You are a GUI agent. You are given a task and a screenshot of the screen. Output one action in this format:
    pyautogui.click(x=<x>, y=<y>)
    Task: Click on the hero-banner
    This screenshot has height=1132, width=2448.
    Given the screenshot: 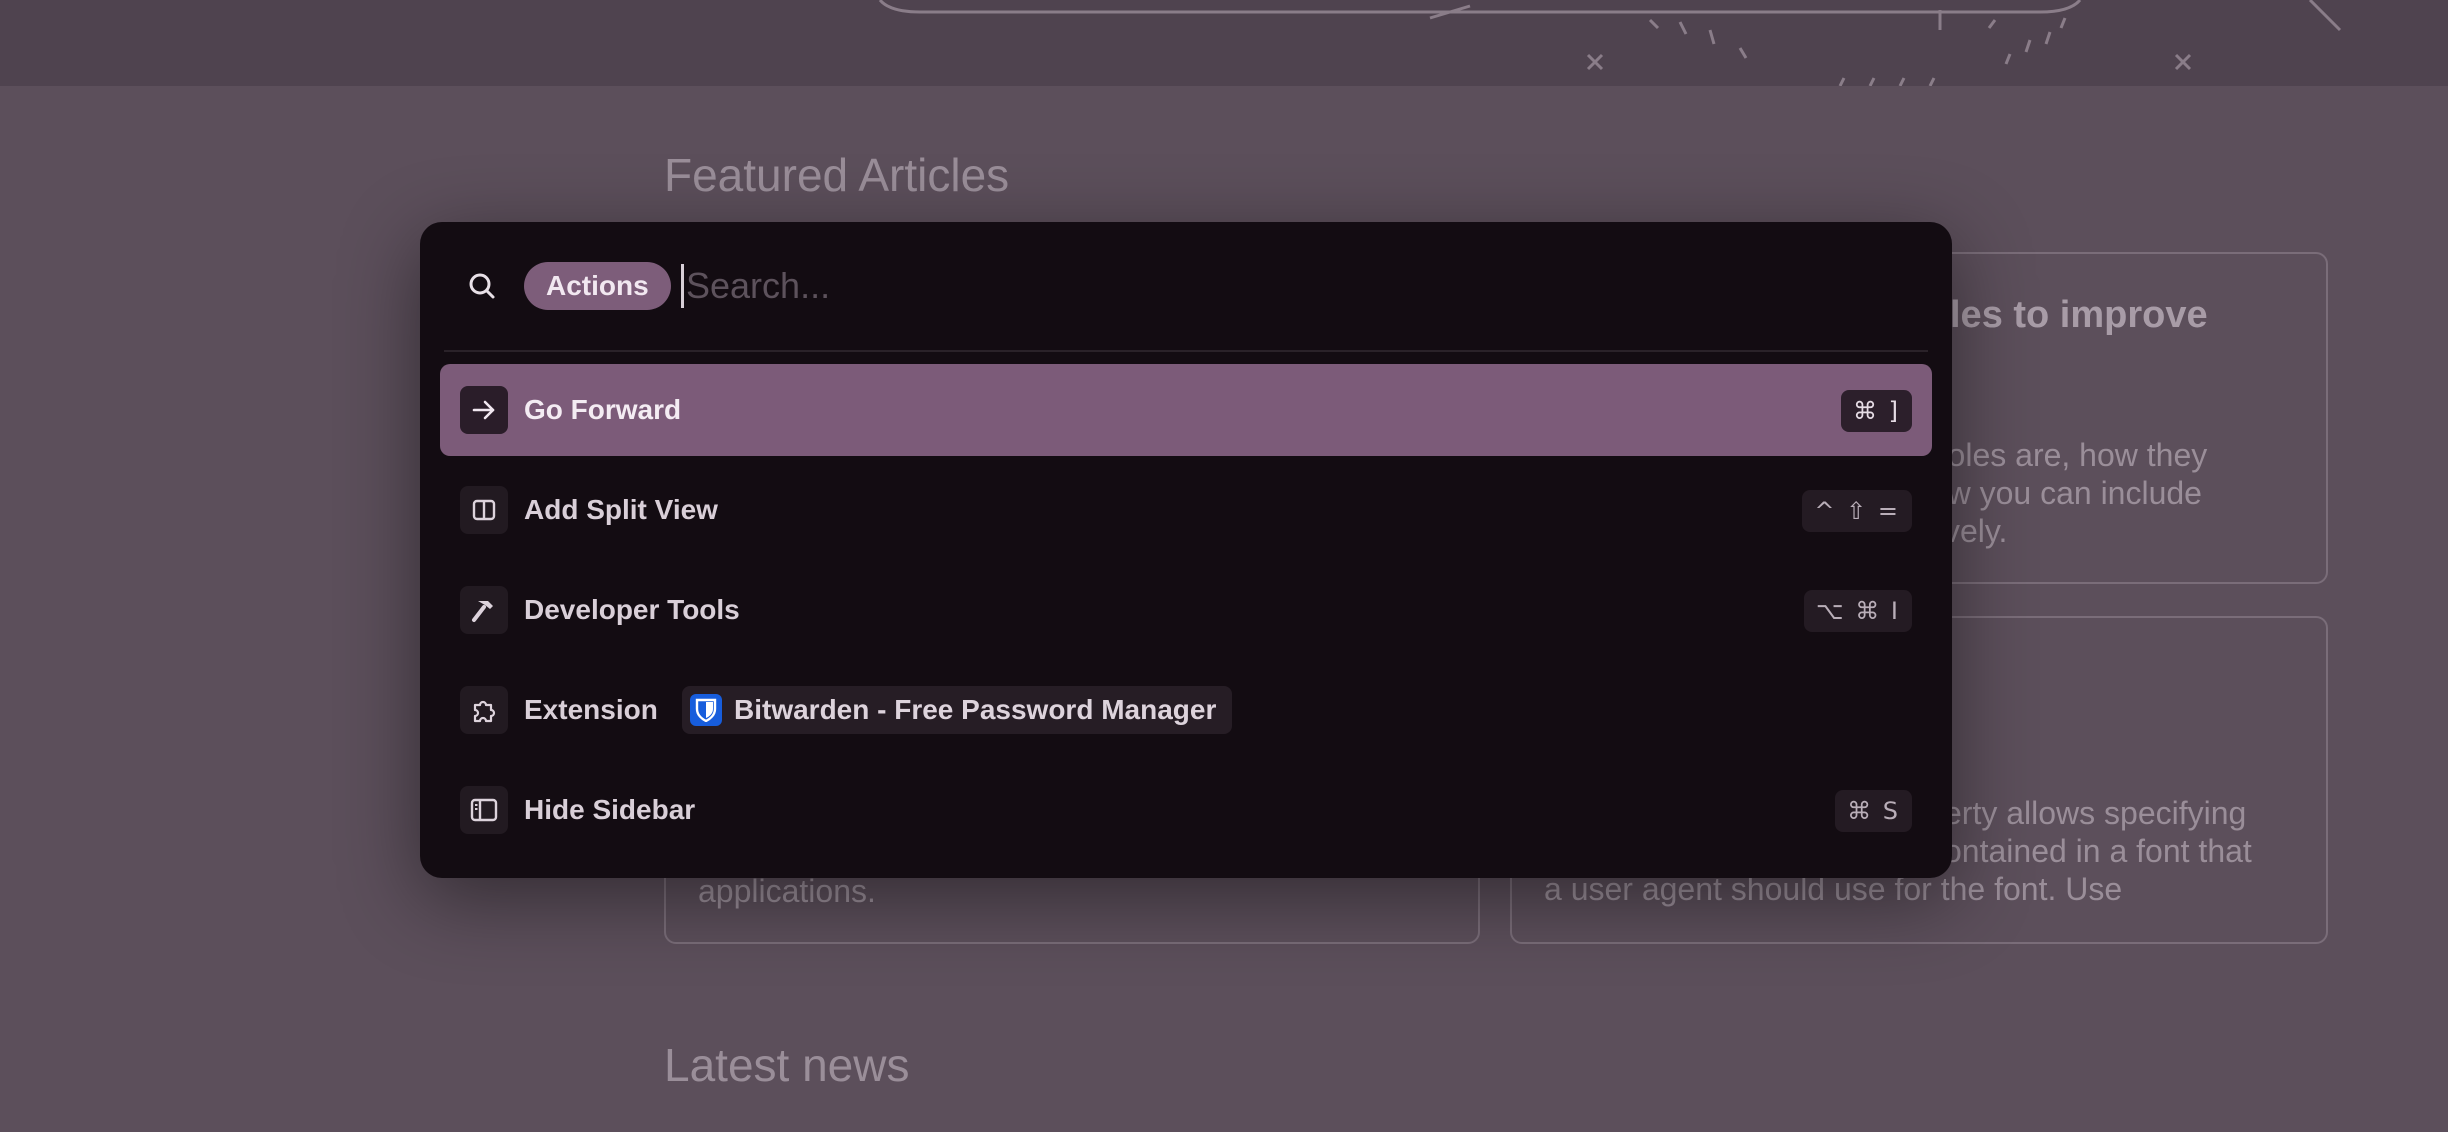 What is the action you would take?
    pyautogui.click(x=1224, y=43)
    